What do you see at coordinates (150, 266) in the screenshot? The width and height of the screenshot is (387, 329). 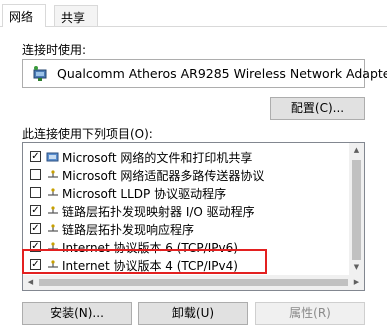 I see `item-label: Internet 协议版本 4 (TCP/IPv4)` at bounding box center [150, 266].